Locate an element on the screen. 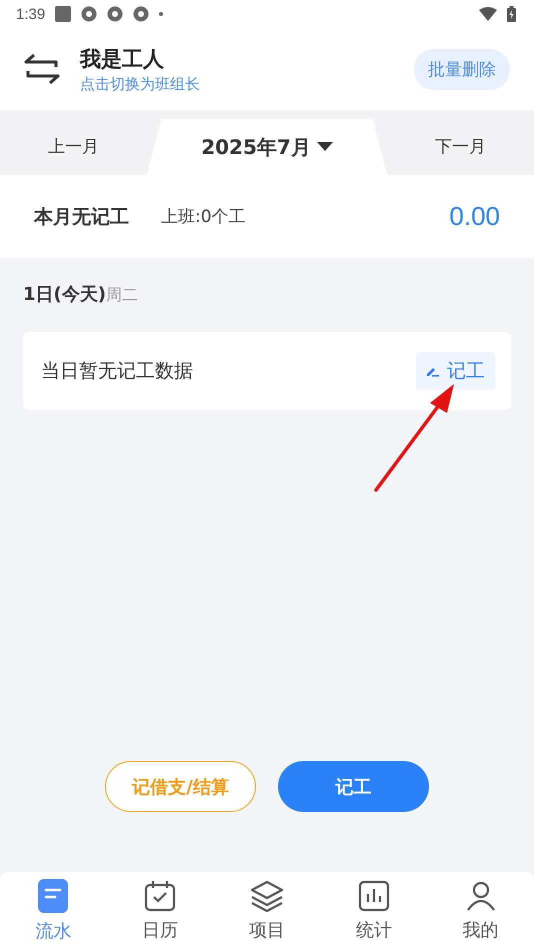 The height and width of the screenshot is (950, 534). attendance-text: 上班:0个工 is located at coordinates (203, 217).